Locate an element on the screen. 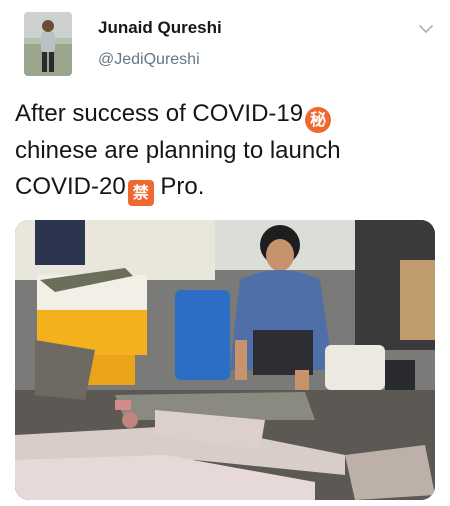 Image resolution: width=450 pixels, height=506 pixels. tweet-text-fragment: Pro. is located at coordinates (179, 186).